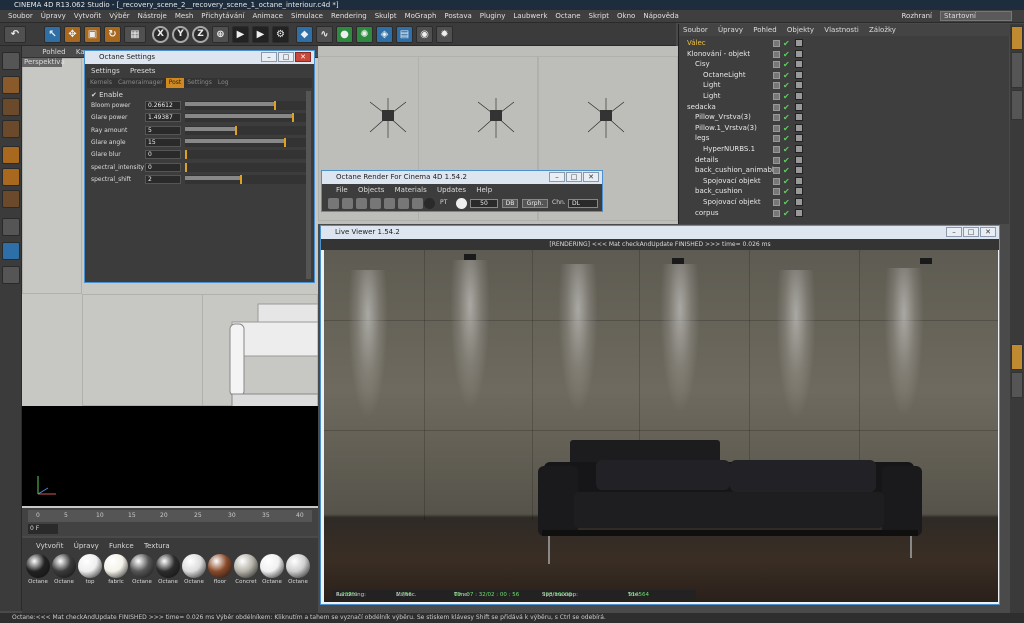  What do you see at coordinates (107, 95) in the screenshot?
I see `enable-checkbox: ✔ Enable` at bounding box center [107, 95].